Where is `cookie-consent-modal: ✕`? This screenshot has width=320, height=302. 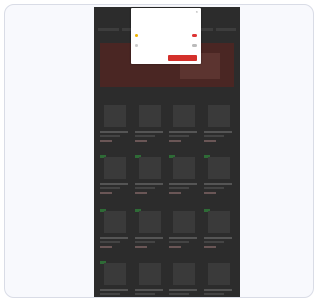
cookie-consent-modal: ✕ is located at coordinates (166, 36).